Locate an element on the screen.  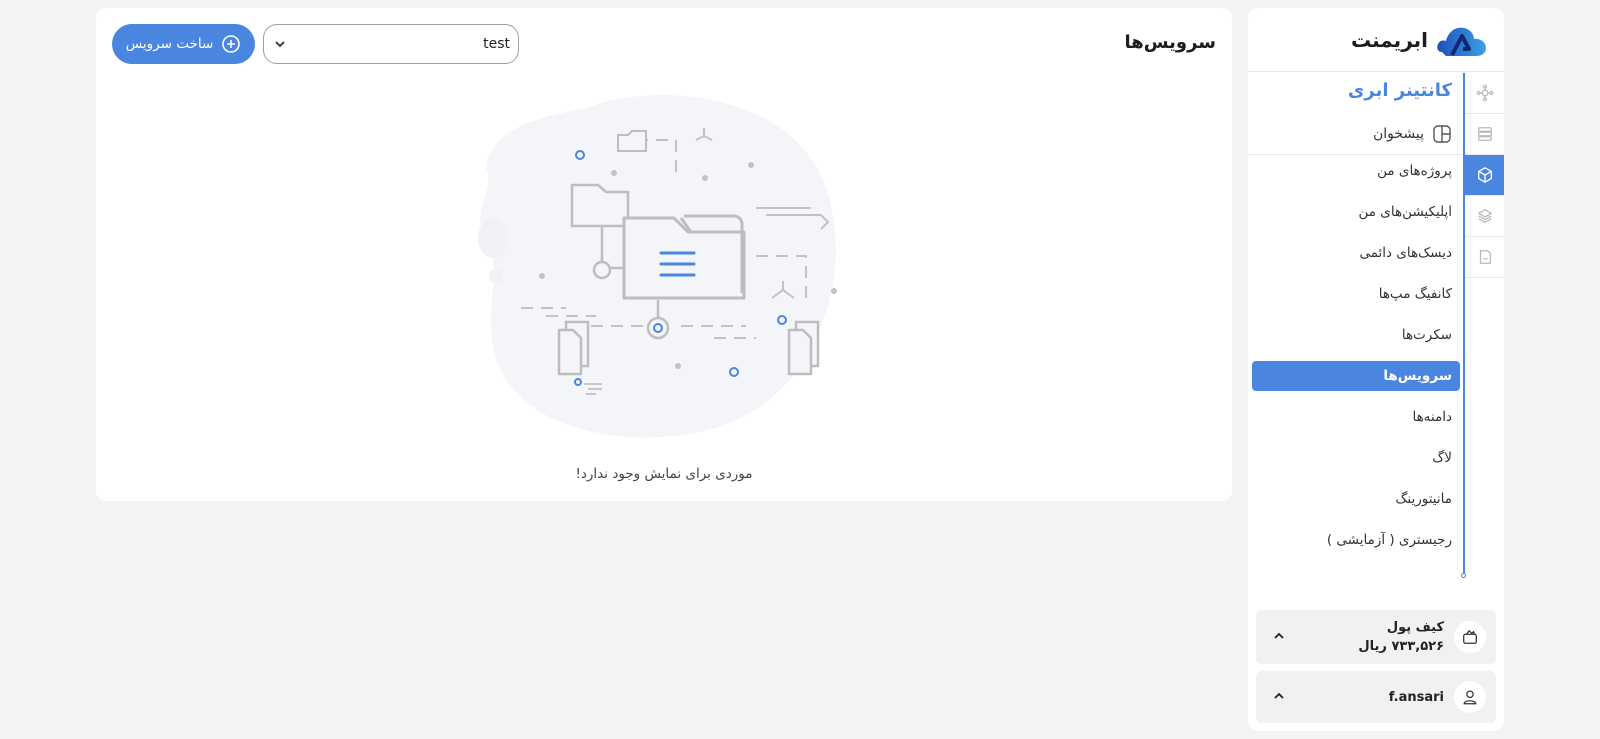
sidebar-item-logs: لاگ is located at coordinates (1356, 458).